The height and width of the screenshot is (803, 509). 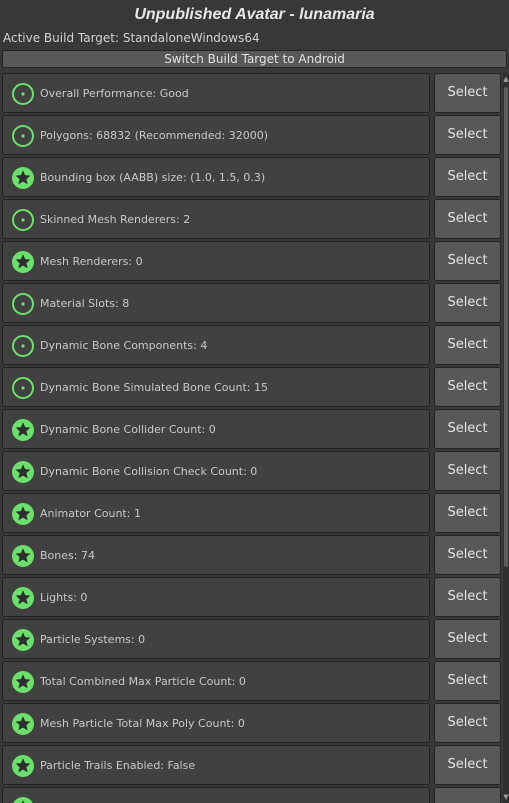 What do you see at coordinates (115, 219) in the screenshot?
I see `stat-label: Skinned Mesh Renderers: 2` at bounding box center [115, 219].